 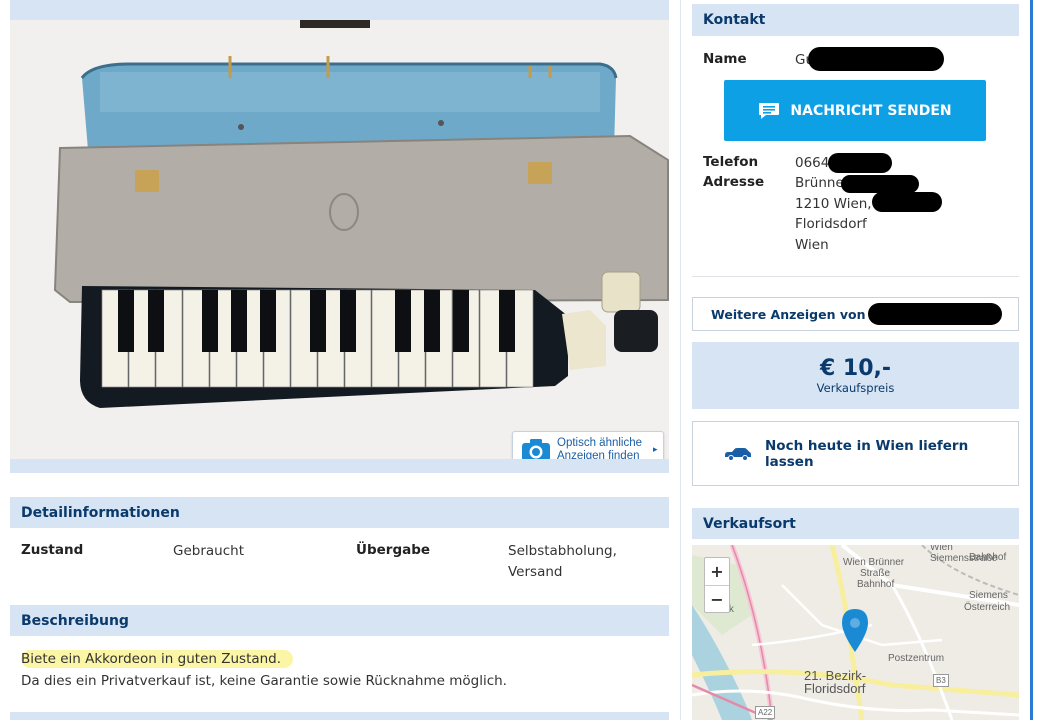 I want to click on handover-label: Übergabe, so click(x=393, y=550).